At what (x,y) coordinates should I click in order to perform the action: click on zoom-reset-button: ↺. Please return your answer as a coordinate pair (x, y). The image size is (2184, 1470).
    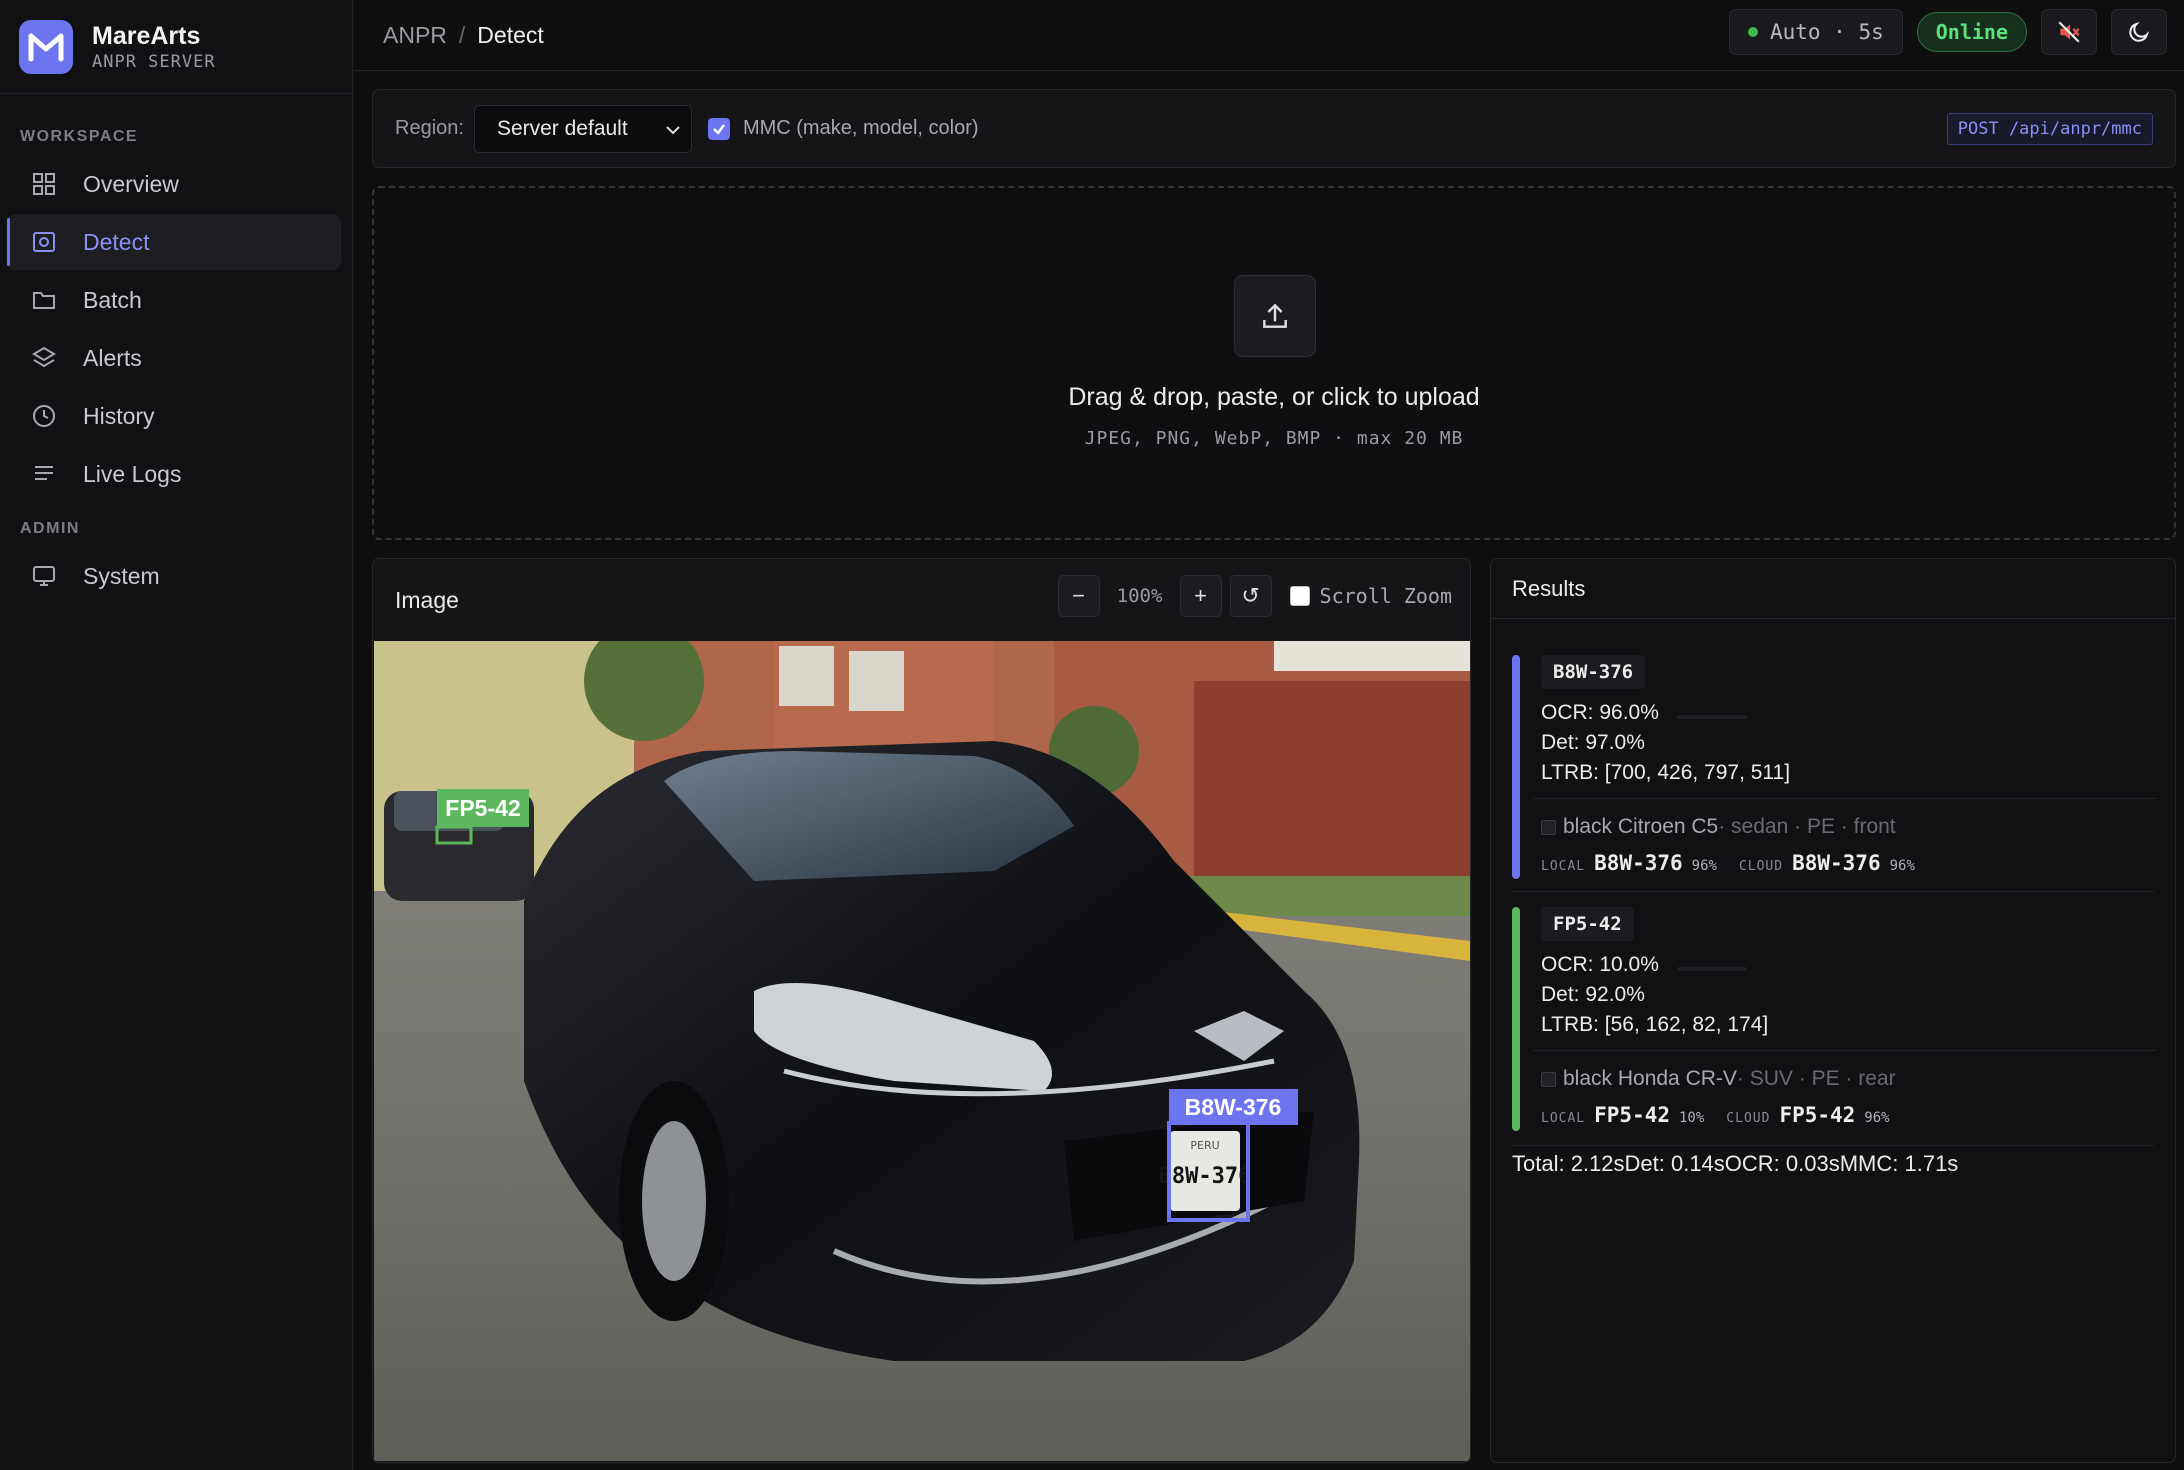
    Looking at the image, I should click on (1250, 596).